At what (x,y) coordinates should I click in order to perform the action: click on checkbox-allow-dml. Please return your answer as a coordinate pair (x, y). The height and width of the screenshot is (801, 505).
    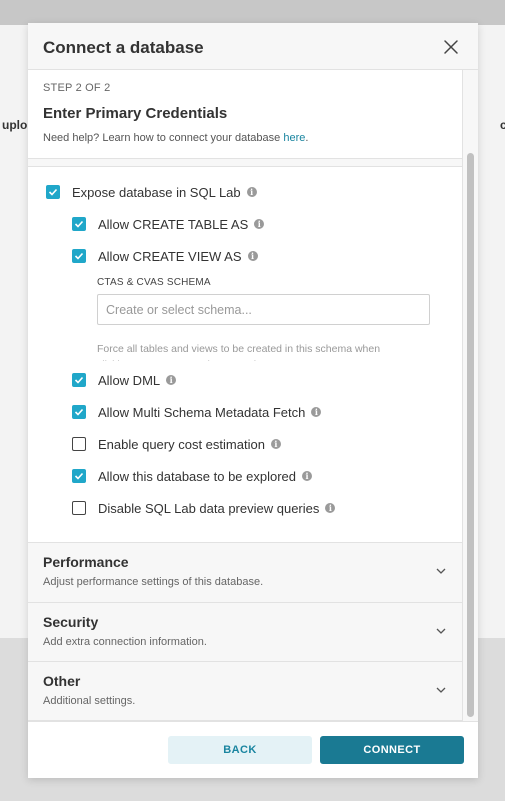
    Looking at the image, I should click on (79, 380).